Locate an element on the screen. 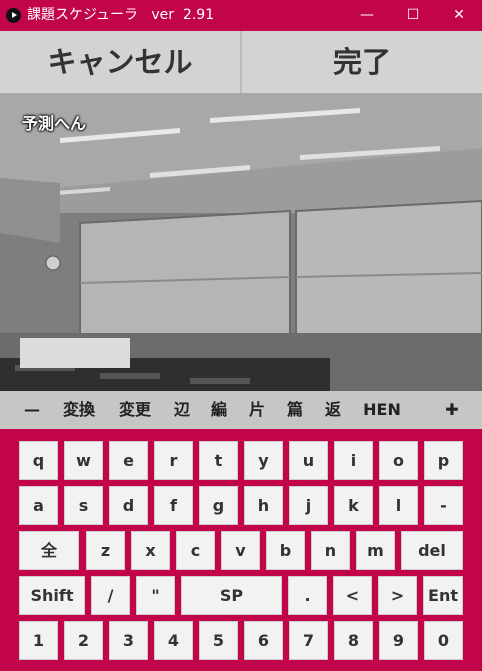 Image resolution: width=482 pixels, height=671 pixels. key-g: g is located at coordinates (218, 505).